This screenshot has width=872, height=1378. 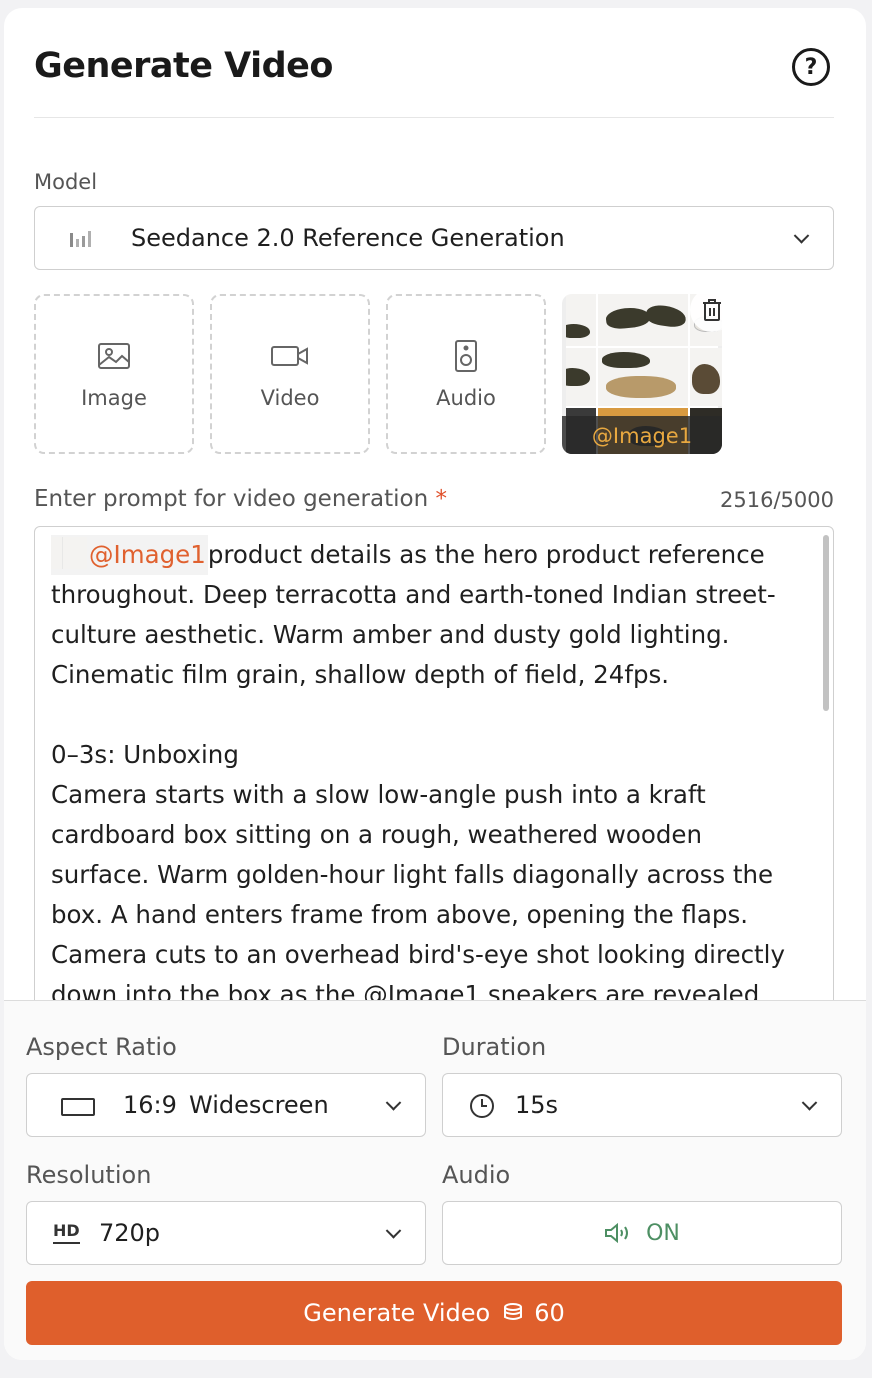 I want to click on duration-value: 15s, so click(x=537, y=1105).